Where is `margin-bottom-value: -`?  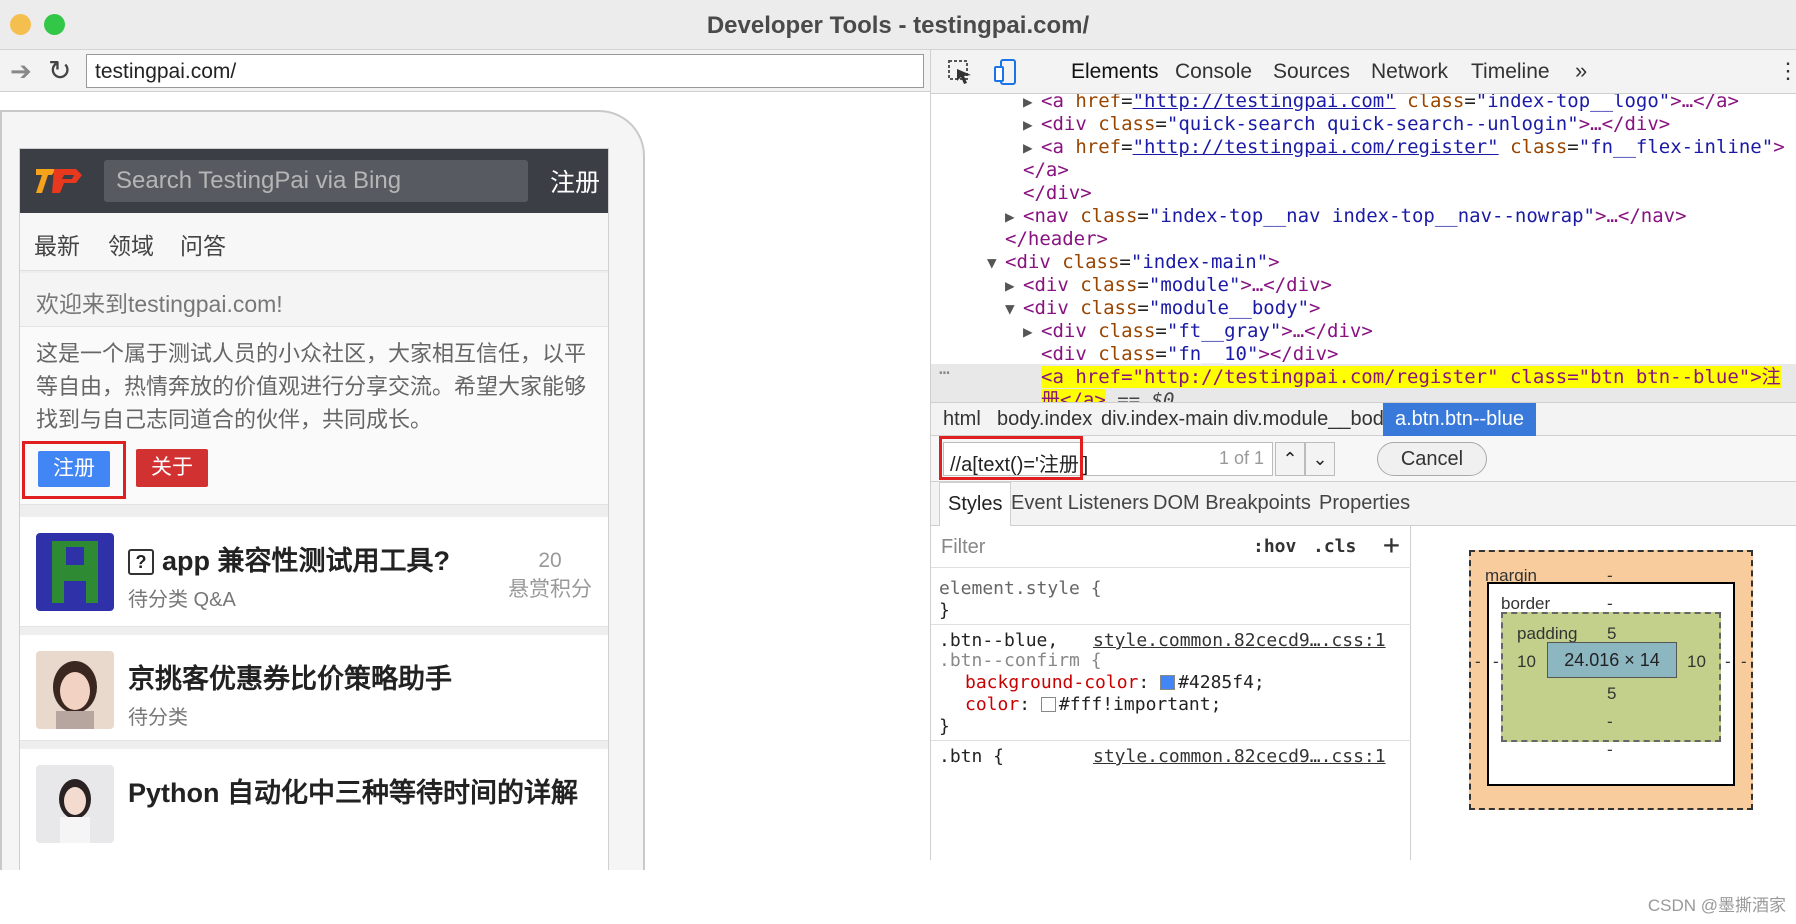 margin-bottom-value: - is located at coordinates (1610, 750).